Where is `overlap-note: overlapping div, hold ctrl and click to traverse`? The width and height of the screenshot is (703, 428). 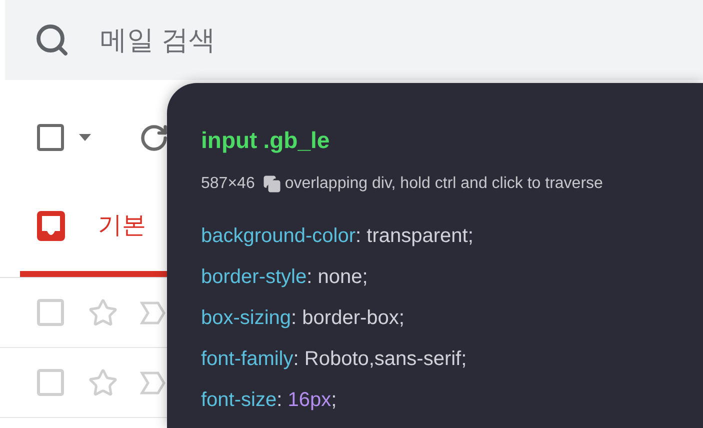
overlap-note: overlapping div, hold ctrl and click to traverse is located at coordinates (443, 184).